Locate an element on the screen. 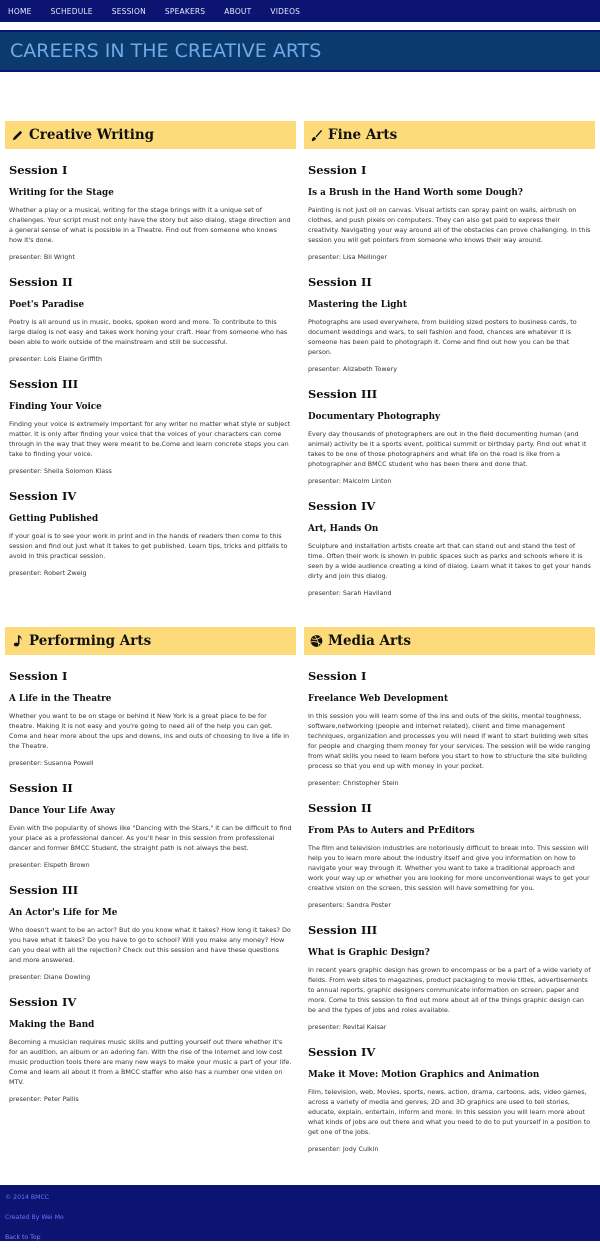  session-presenter: presenter: Bil Wright is located at coordinates (42, 257).